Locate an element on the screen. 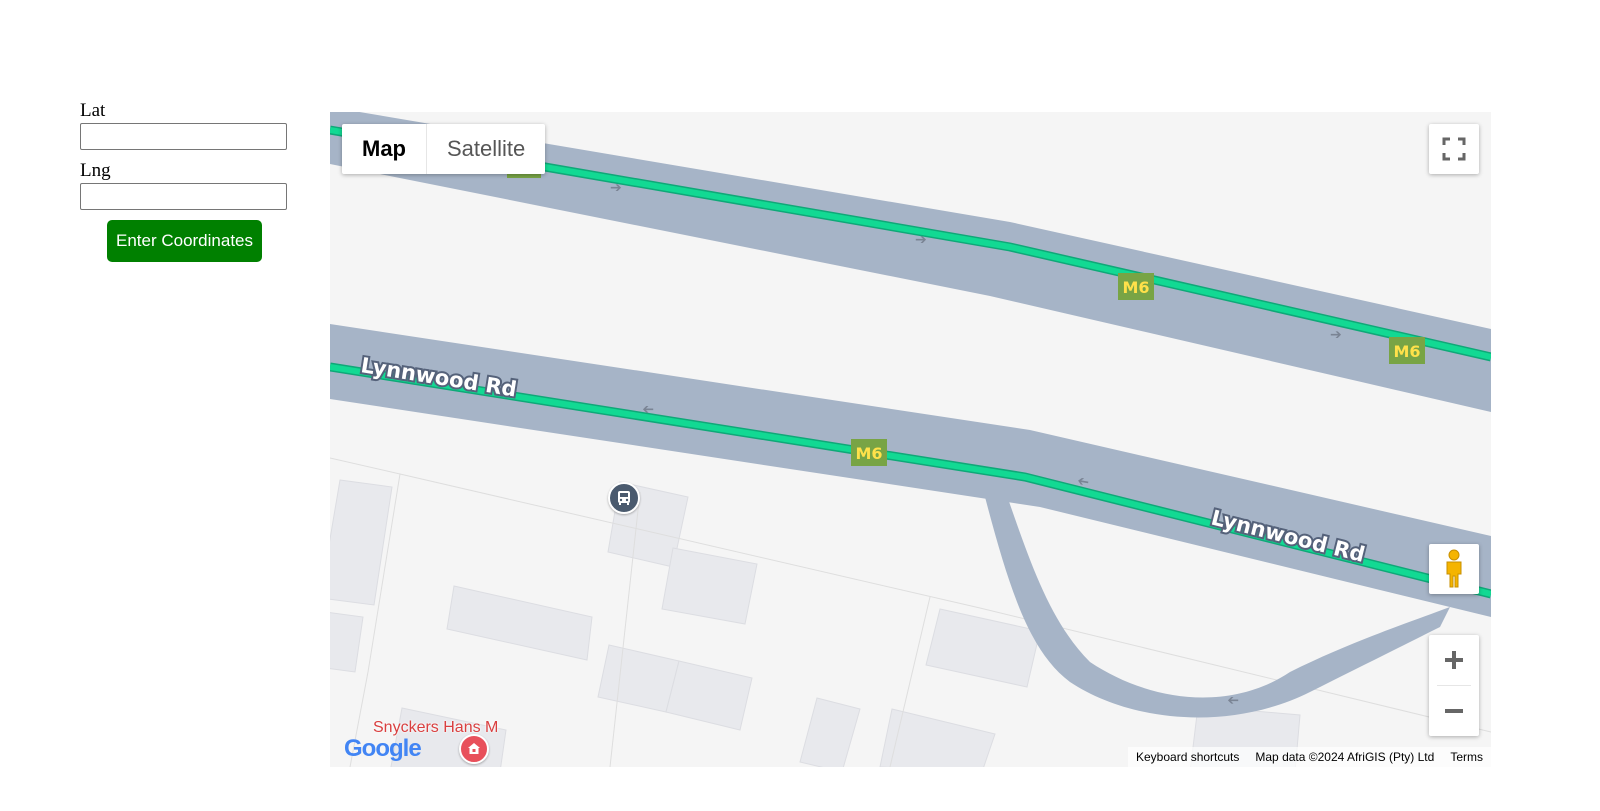 The width and height of the screenshot is (1600, 811). home-pin-icon is located at coordinates (474, 748).